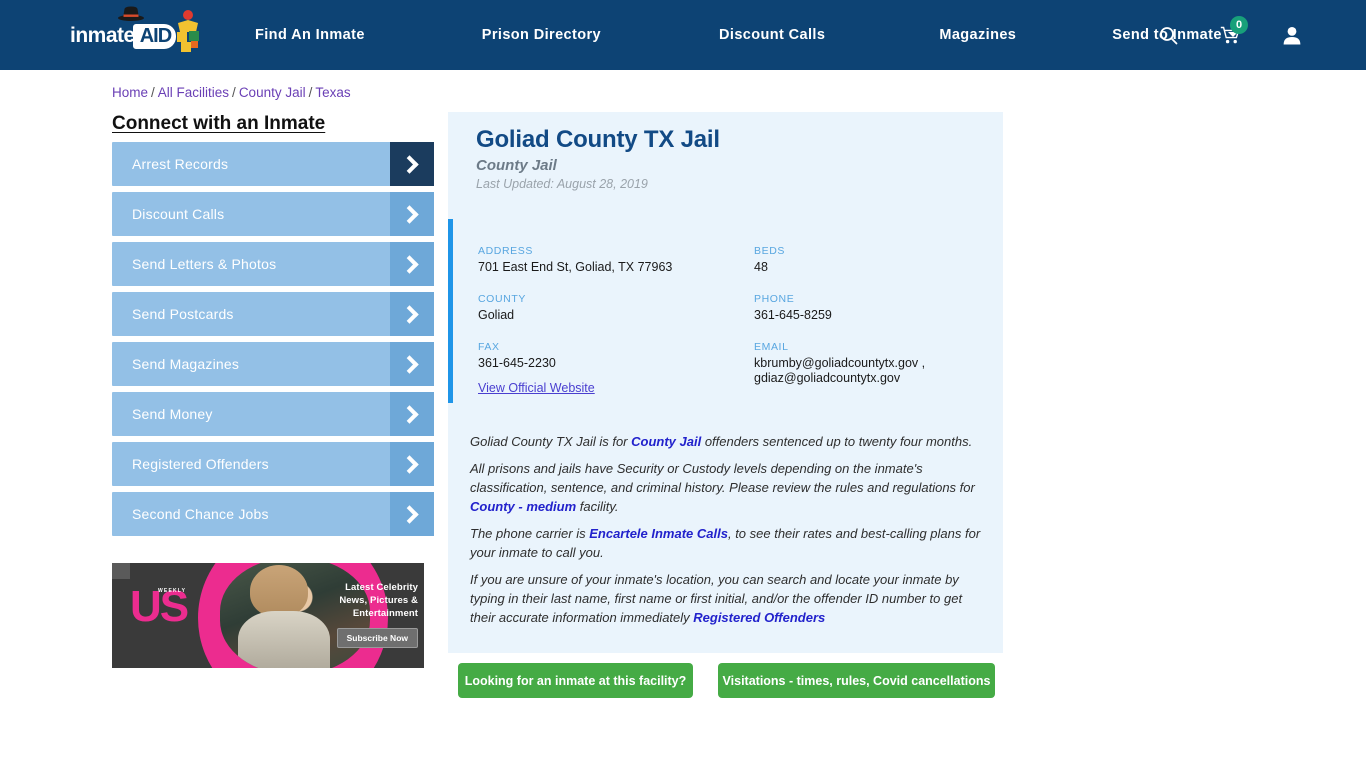  Describe the element at coordinates (793, 315) in the screenshot. I see `field-value: 361-645-8259` at that location.